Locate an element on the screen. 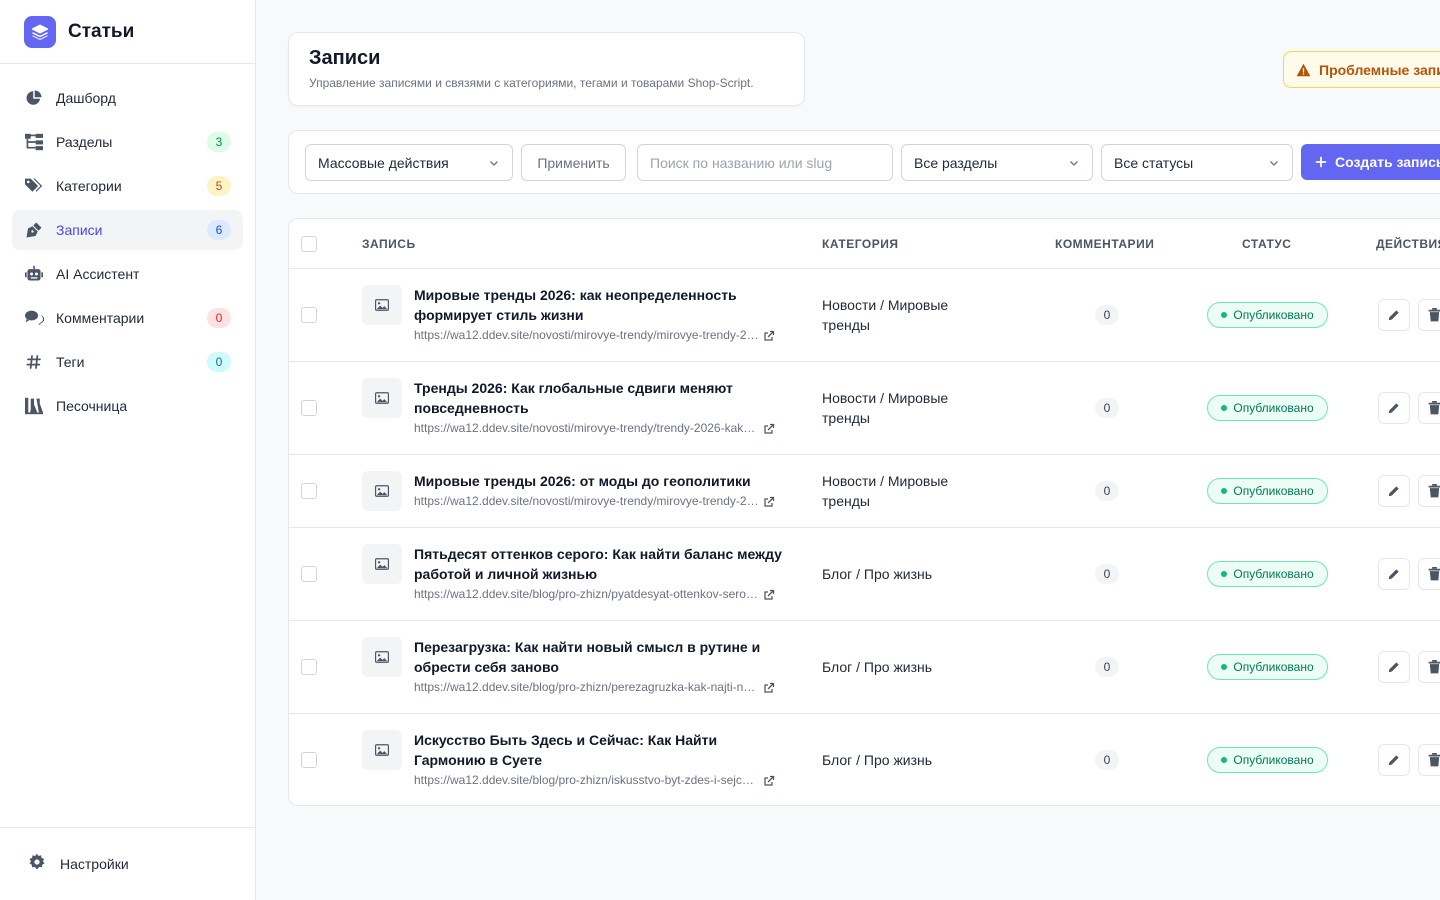  sidebar-item-label: Разделы is located at coordinates (84, 142).